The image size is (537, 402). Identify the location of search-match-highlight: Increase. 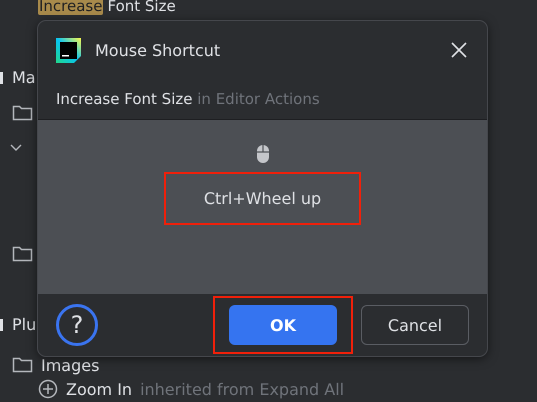
(71, 7).